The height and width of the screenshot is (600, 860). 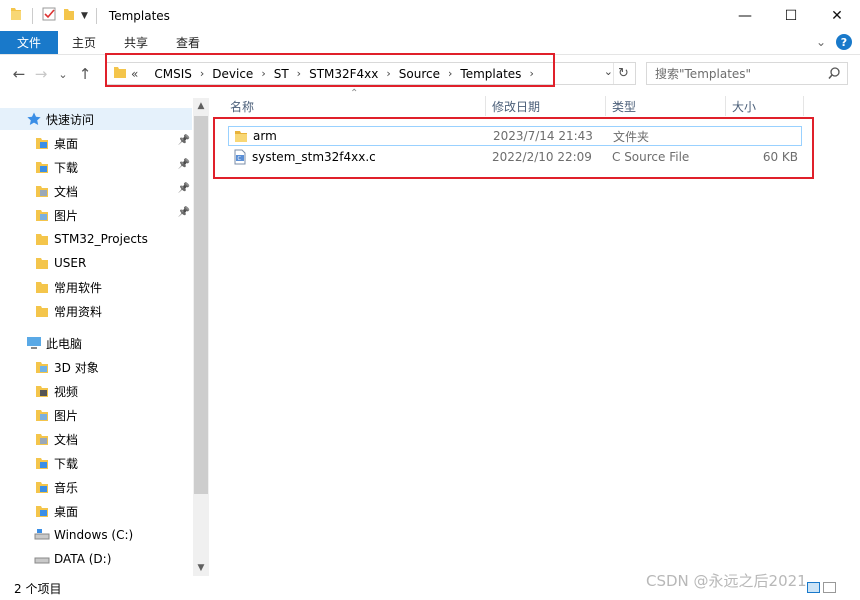 I want to click on sidebar-item: 下载 📌, so click(x=96, y=167).